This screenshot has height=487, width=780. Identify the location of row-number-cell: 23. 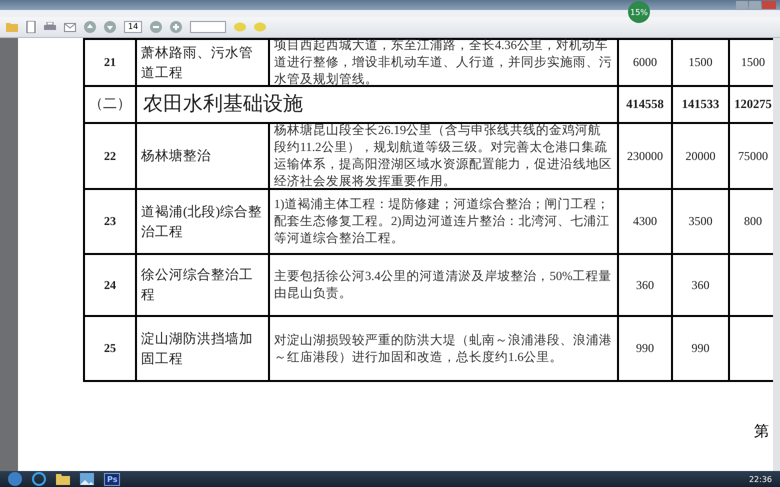
(111, 222).